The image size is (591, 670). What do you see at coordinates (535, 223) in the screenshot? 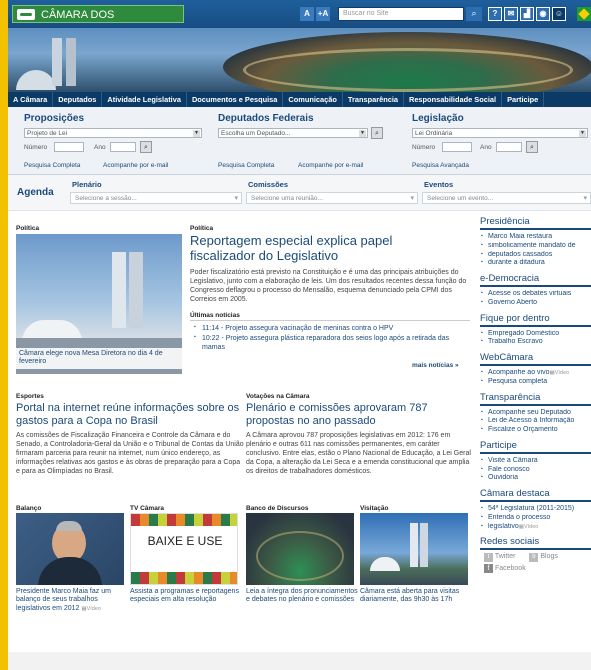
I see `sidebar-heading: Presidência` at bounding box center [535, 223].